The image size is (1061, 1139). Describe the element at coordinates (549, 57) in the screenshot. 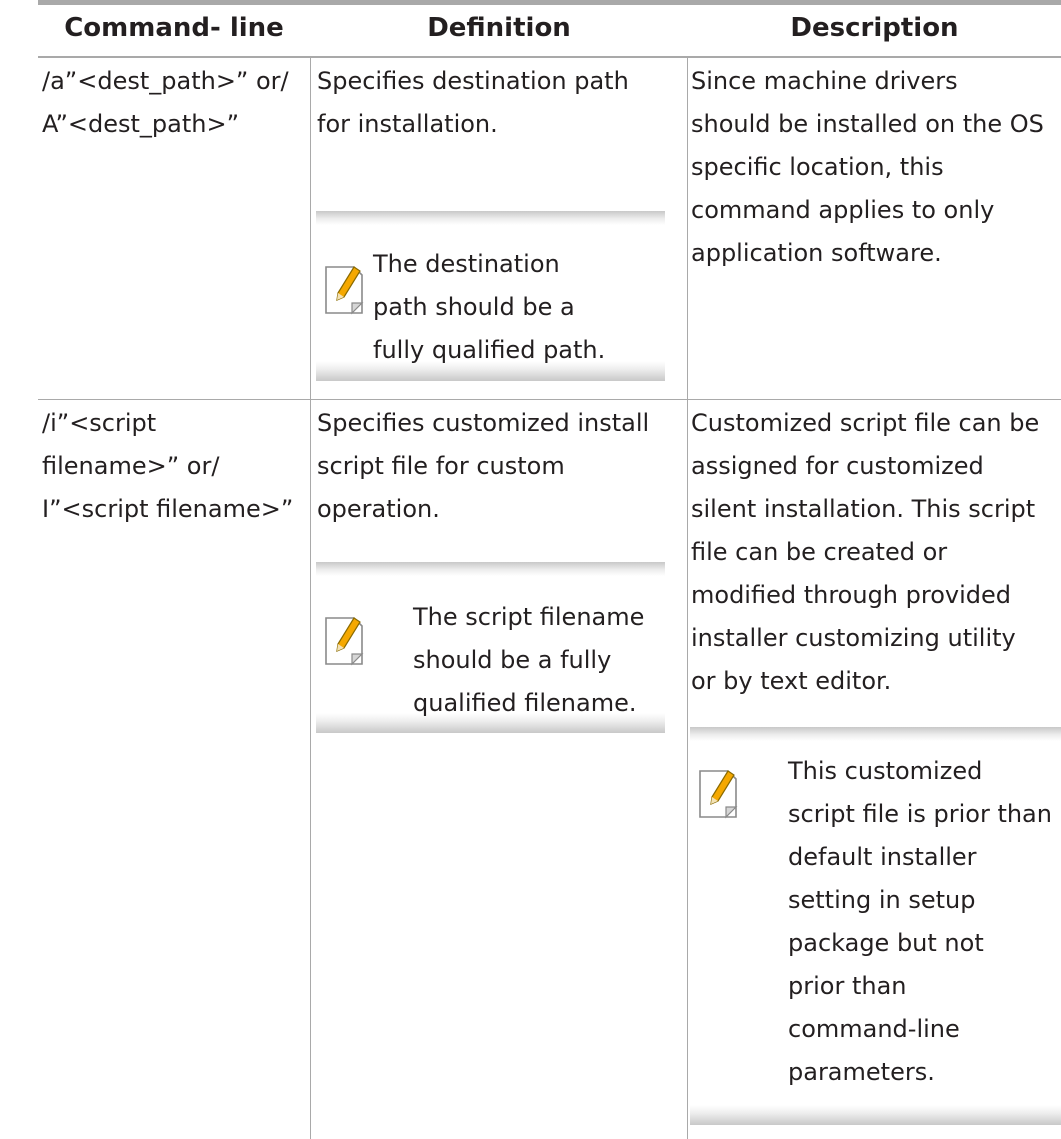

I see `header-rule` at that location.